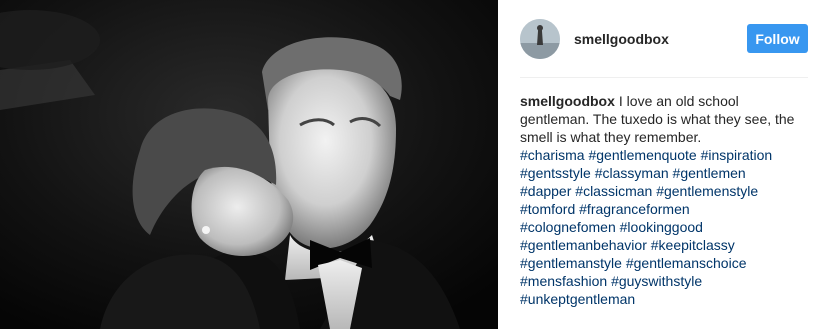 Image resolution: width=828 pixels, height=329 pixels. I want to click on hashtag-link: #inspiration, so click(737, 155).